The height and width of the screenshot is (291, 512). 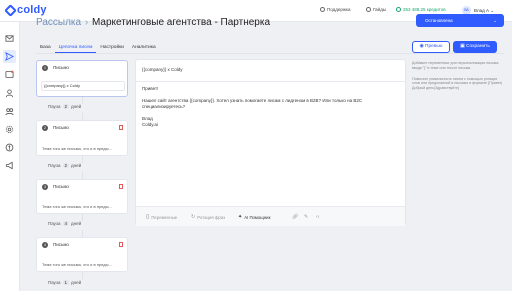 I want to click on guides-icon, so click(x=368, y=9).